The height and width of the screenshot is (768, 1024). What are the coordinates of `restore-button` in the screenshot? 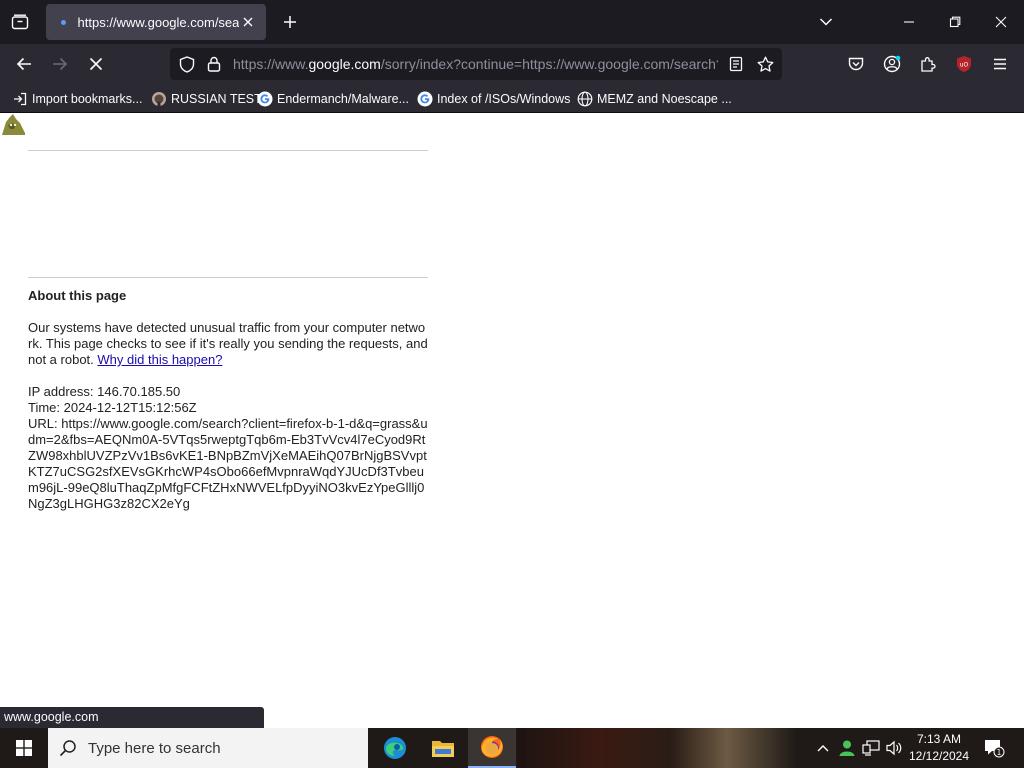 It's located at (955, 22).